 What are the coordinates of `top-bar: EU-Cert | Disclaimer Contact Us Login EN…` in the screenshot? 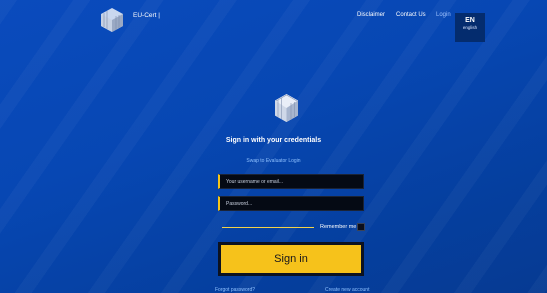 It's located at (273, 21).